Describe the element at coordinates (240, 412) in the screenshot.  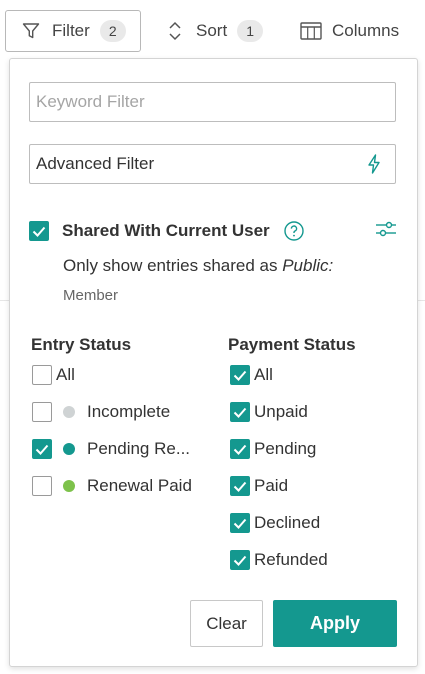
I see `payment-status-checkbox-unpaid` at that location.